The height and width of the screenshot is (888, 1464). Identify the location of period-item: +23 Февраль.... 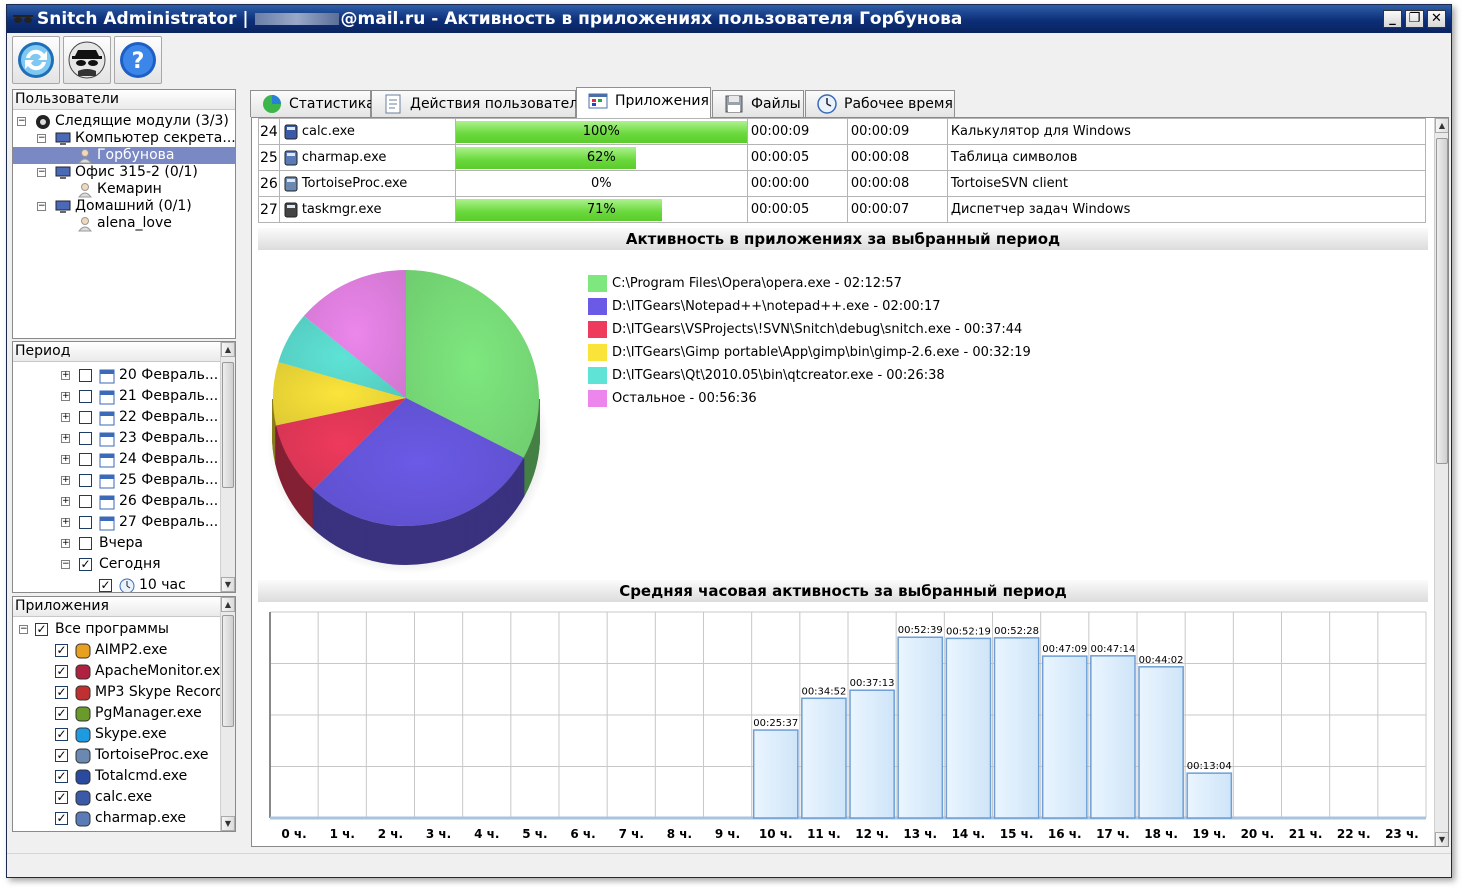
(117, 439).